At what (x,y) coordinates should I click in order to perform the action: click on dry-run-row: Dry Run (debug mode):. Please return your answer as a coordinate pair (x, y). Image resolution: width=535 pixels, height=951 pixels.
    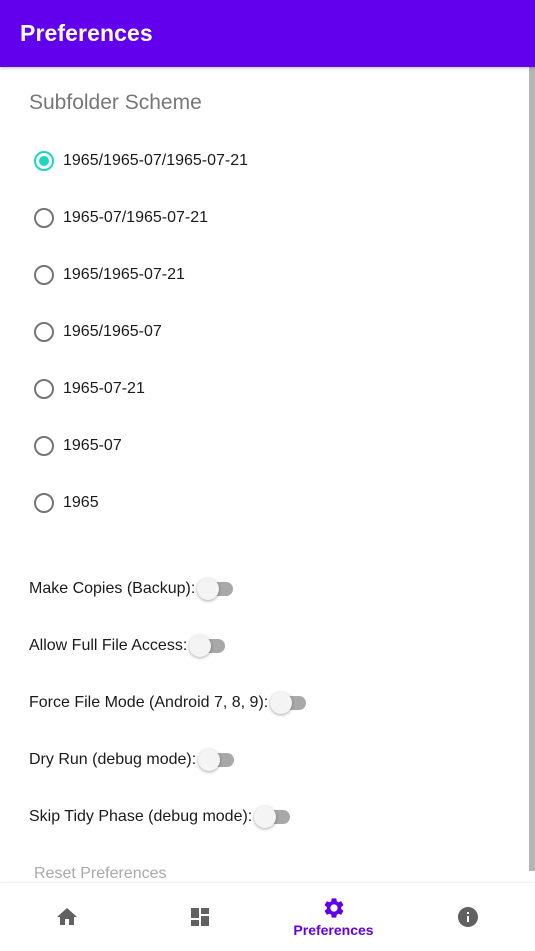
    Looking at the image, I should click on (132, 760).